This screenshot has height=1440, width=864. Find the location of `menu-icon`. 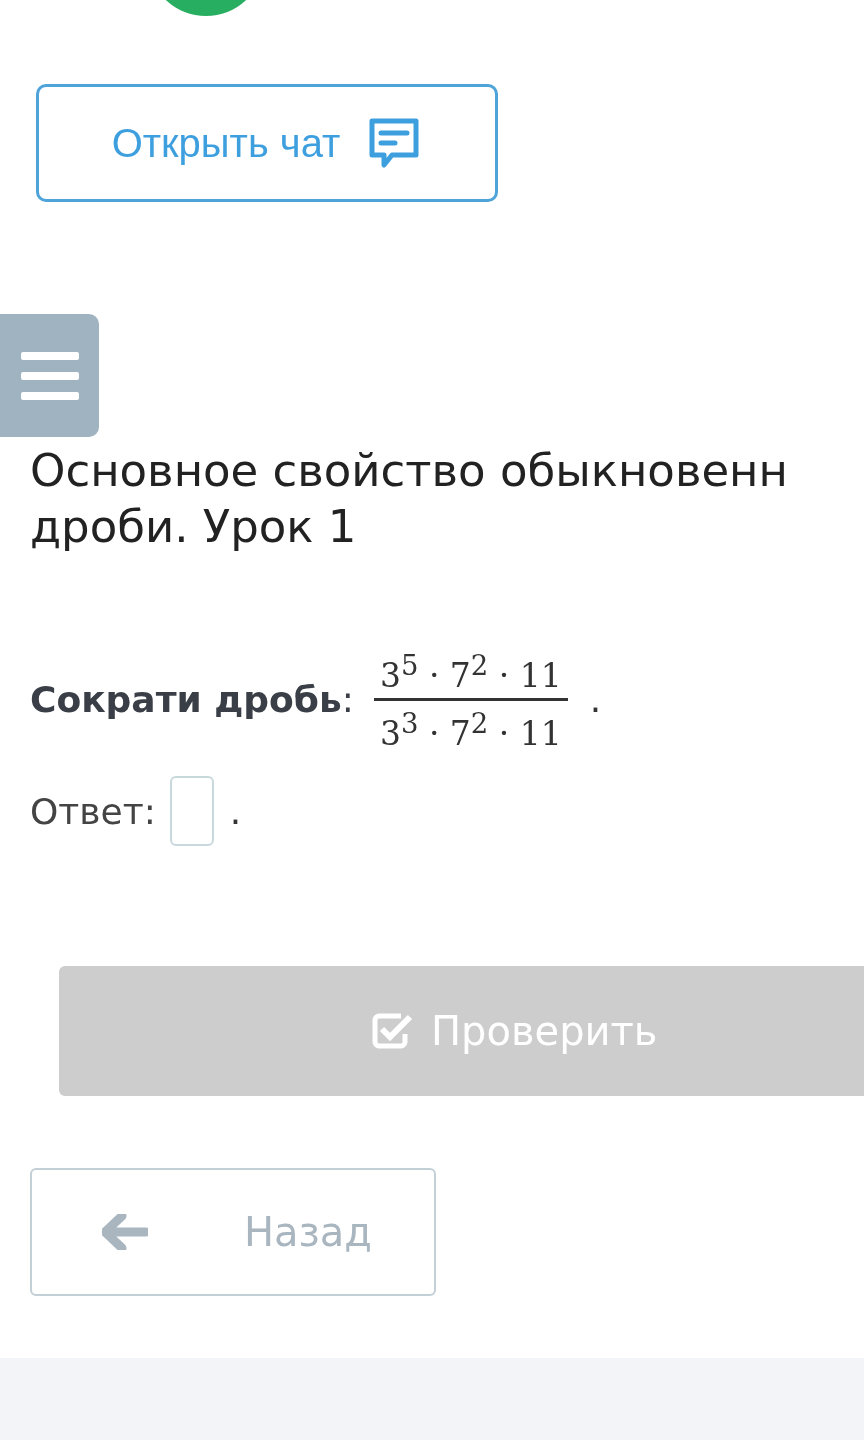

menu-icon is located at coordinates (49, 375).